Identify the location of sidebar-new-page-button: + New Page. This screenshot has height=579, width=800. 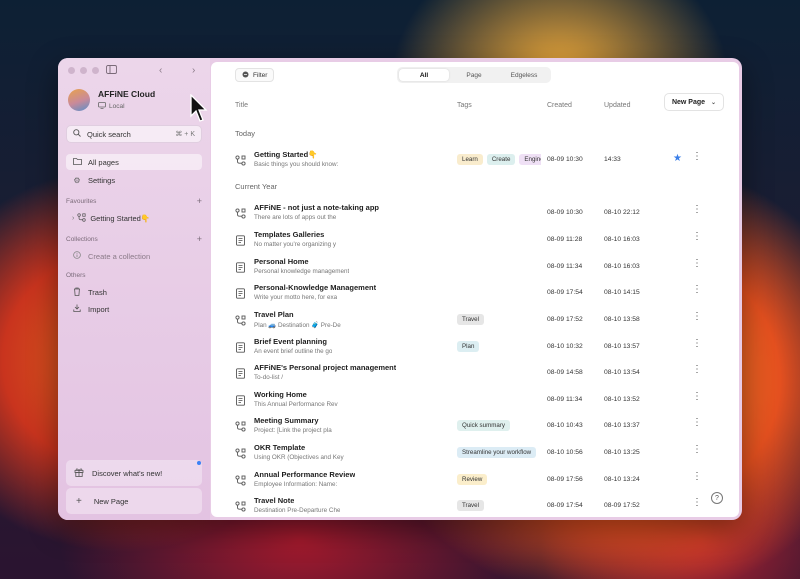
(134, 501).